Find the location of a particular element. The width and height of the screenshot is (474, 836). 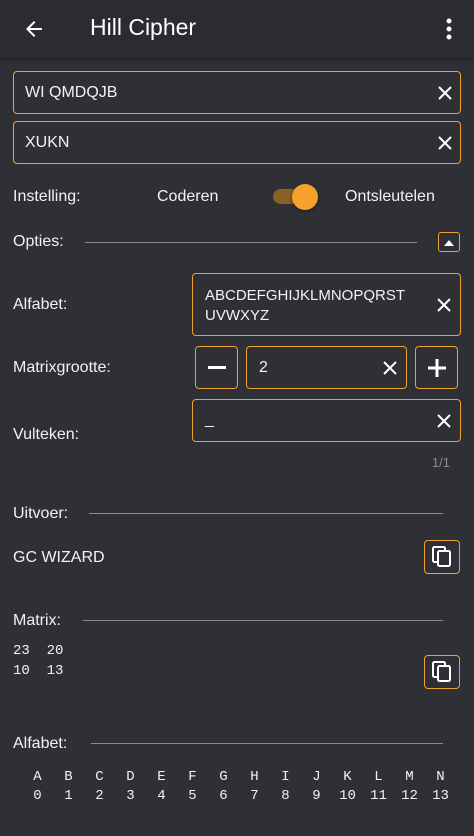

matrix-row-2: 10 13 is located at coordinates (38, 671).